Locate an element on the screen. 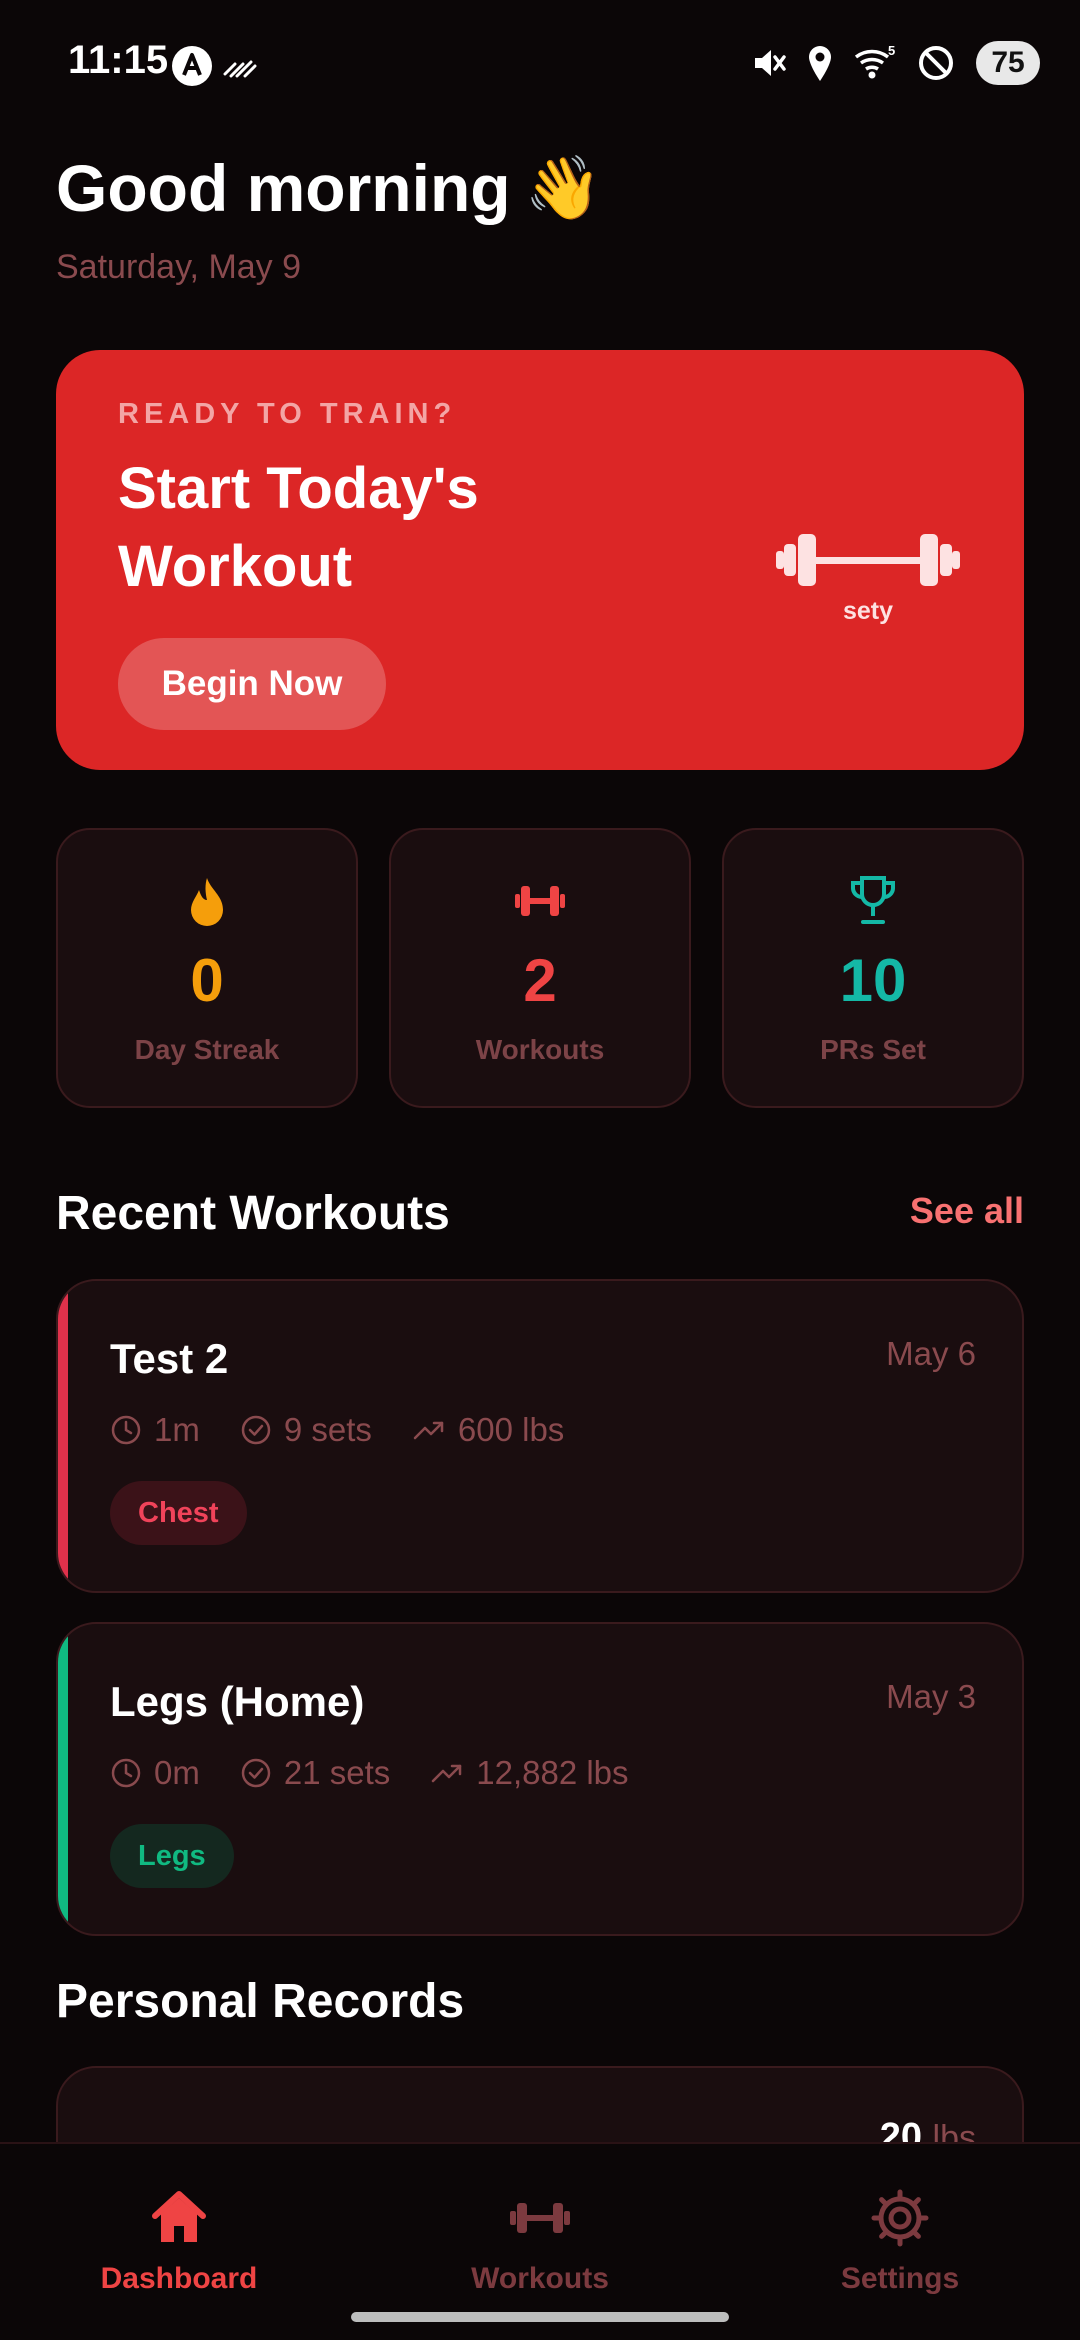 Image resolution: width=1080 pixels, height=2340 pixels. stat-prs-set: 10 PRs Set is located at coordinates (873, 968).